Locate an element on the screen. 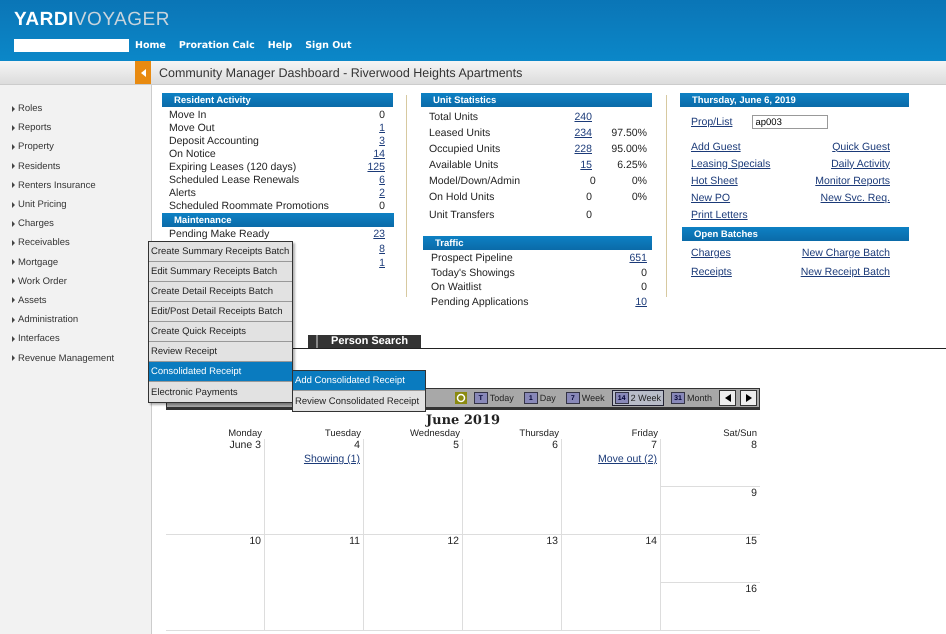 Image resolution: width=946 pixels, height=634 pixels. row-label: Occupied Units is located at coordinates (465, 149).